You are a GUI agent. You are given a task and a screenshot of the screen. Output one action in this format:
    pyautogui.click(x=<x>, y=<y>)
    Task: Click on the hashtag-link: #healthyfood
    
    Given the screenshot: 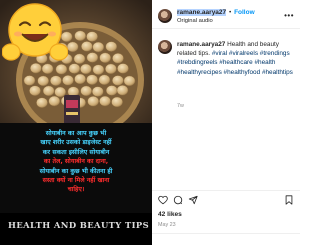 What is the action you would take?
    pyautogui.click(x=242, y=72)
    